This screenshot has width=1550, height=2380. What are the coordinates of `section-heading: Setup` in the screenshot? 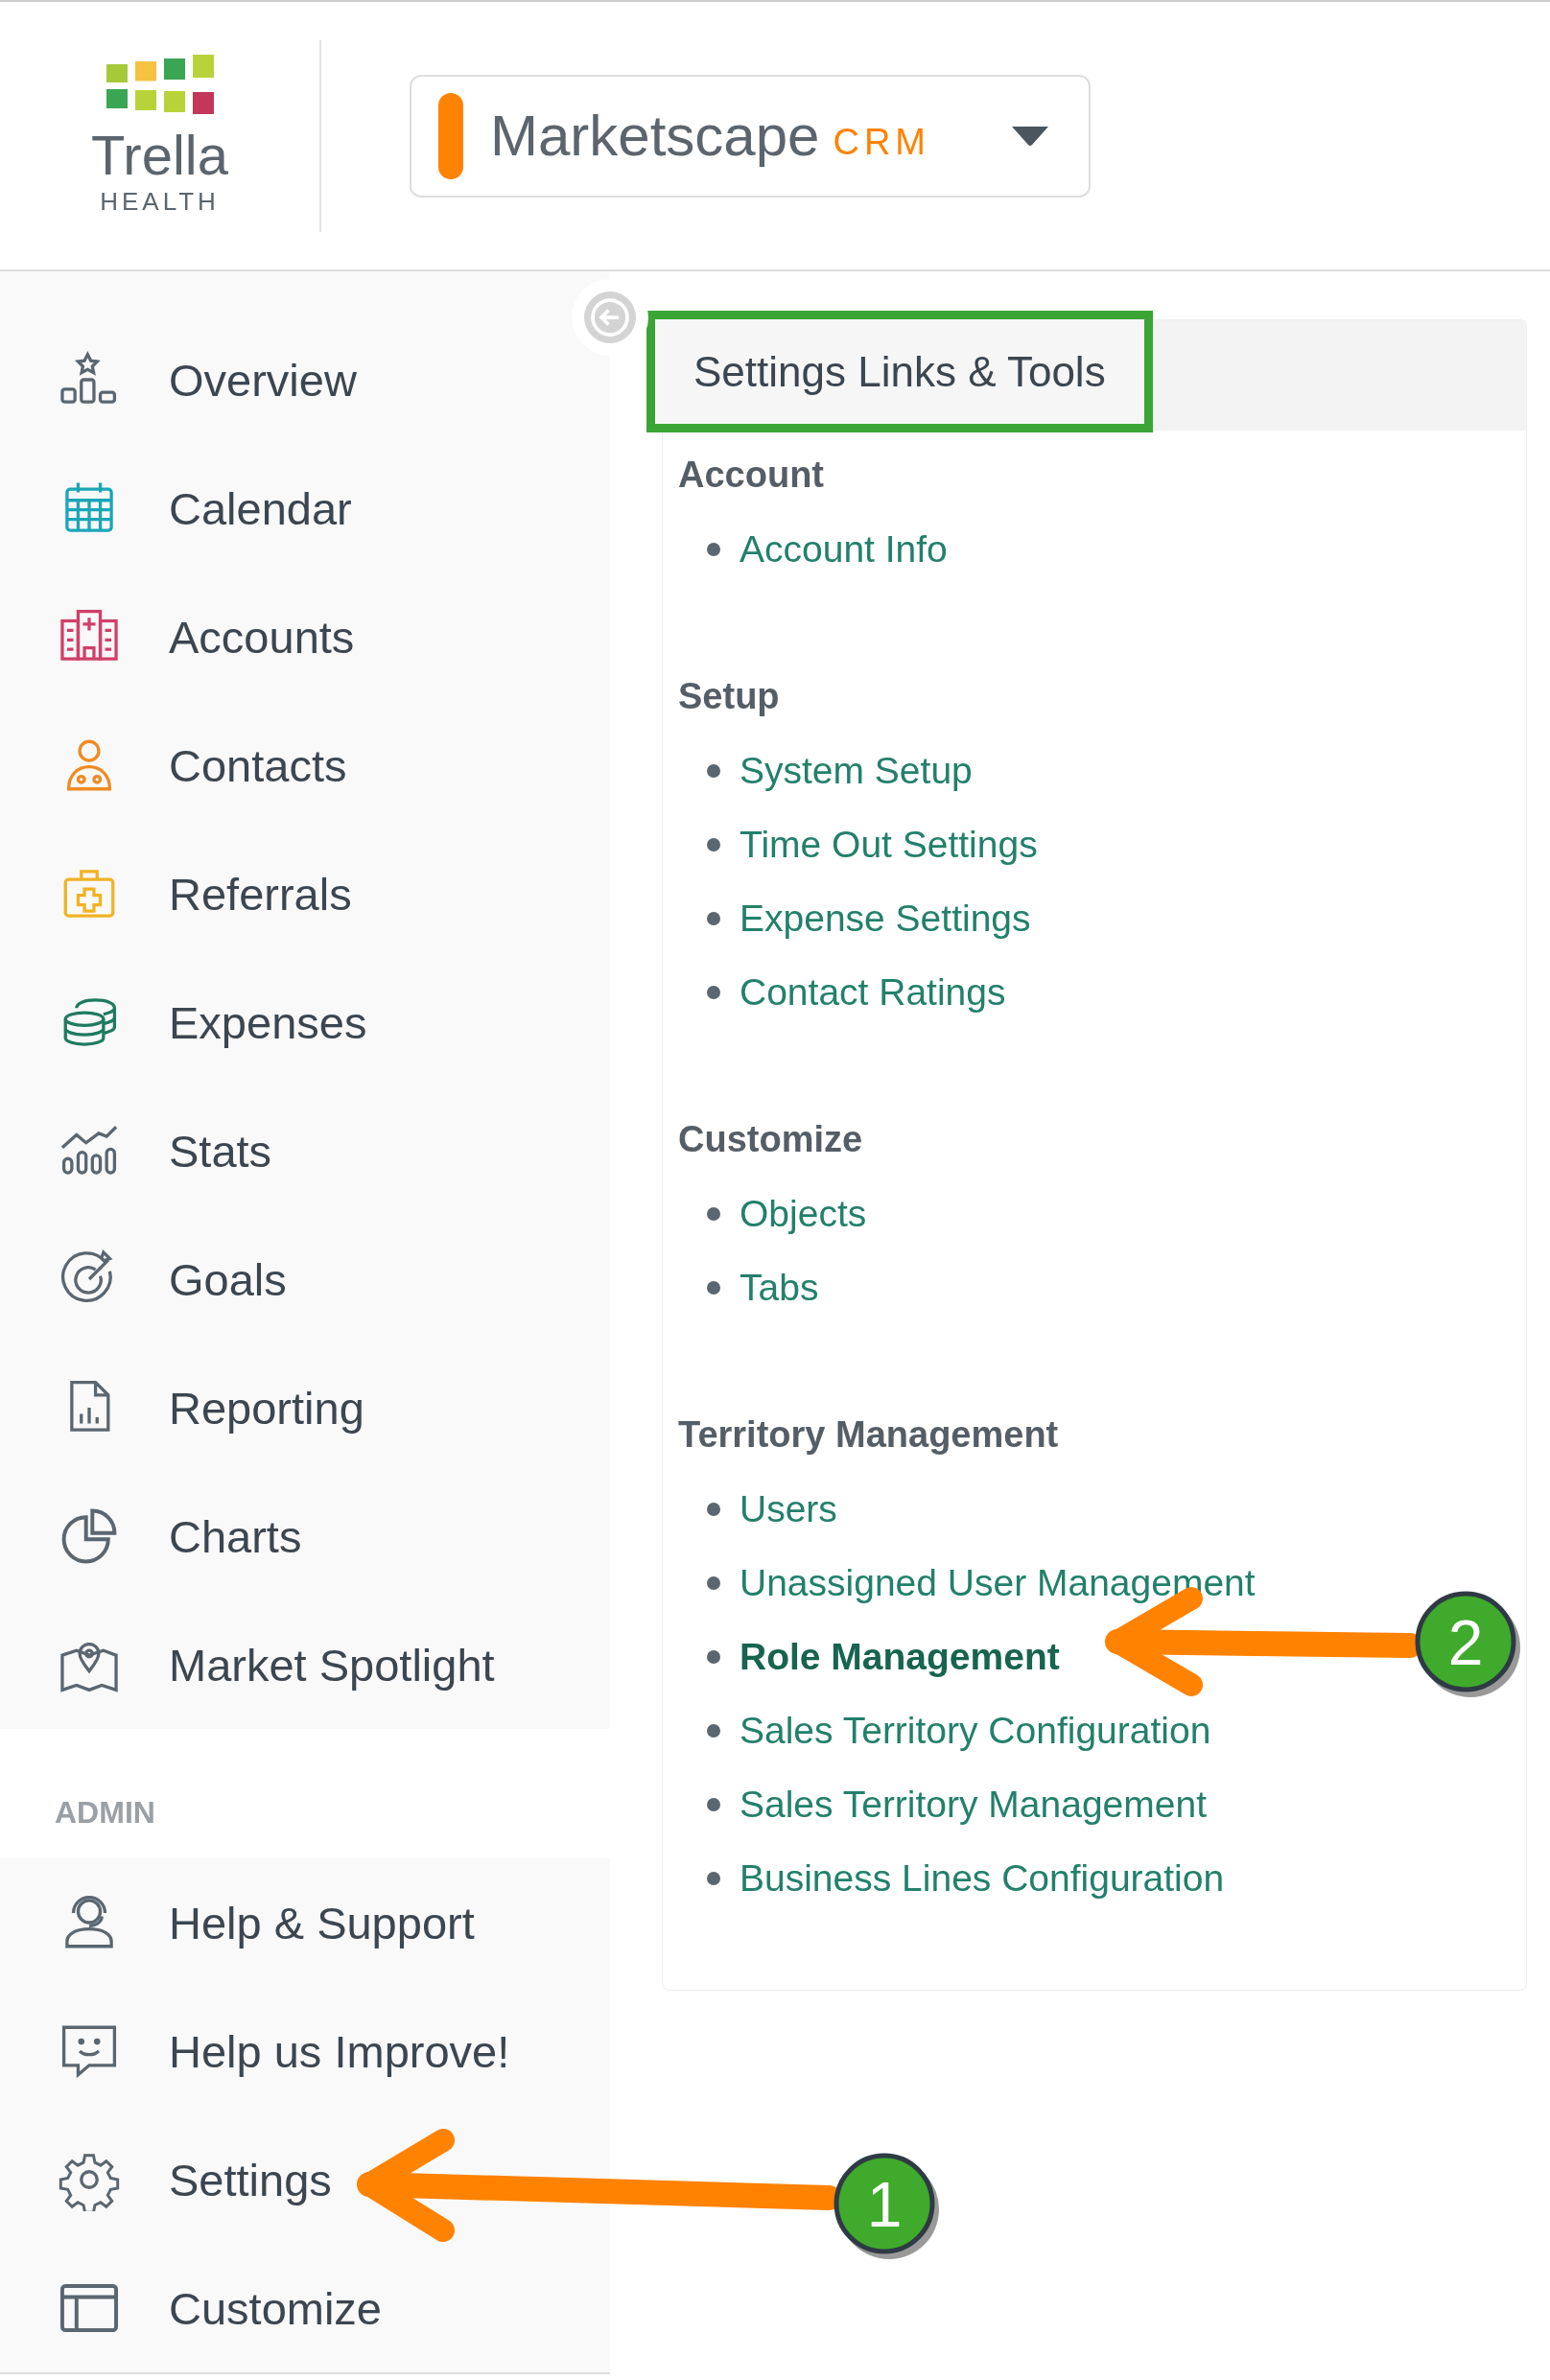 It's located at (729, 696).